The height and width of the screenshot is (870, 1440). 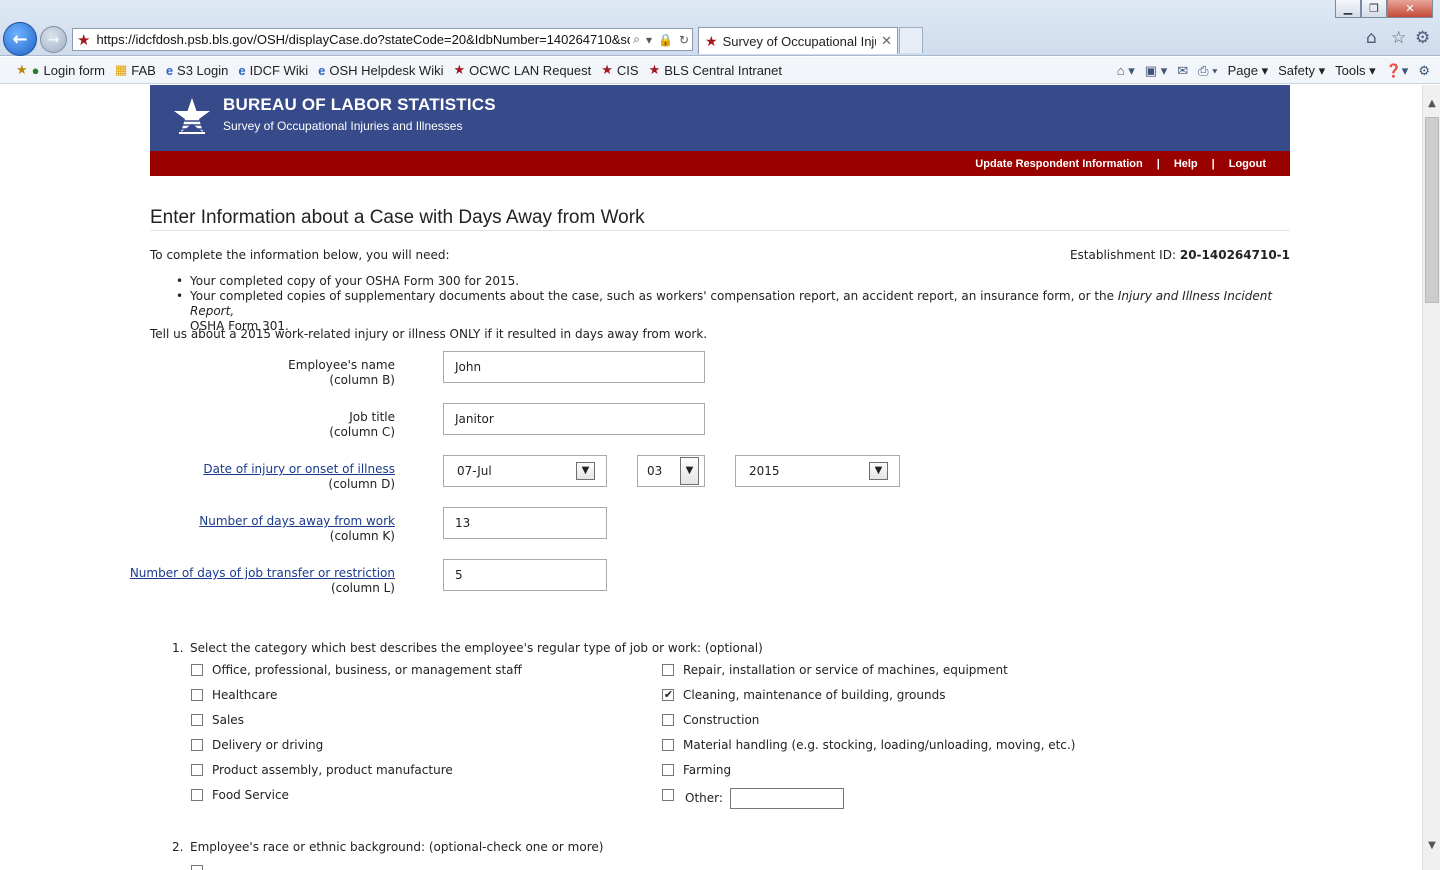 What do you see at coordinates (684, 40) in the screenshot?
I see `refresh-icon: ↻` at bounding box center [684, 40].